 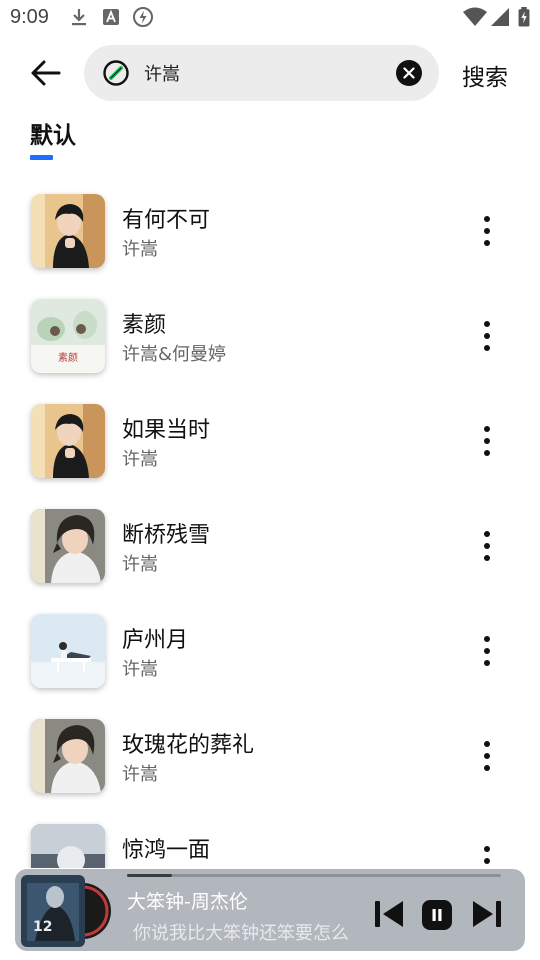 What do you see at coordinates (270, 839) in the screenshot?
I see `song-item: 惊鸿一面 许嵩` at bounding box center [270, 839].